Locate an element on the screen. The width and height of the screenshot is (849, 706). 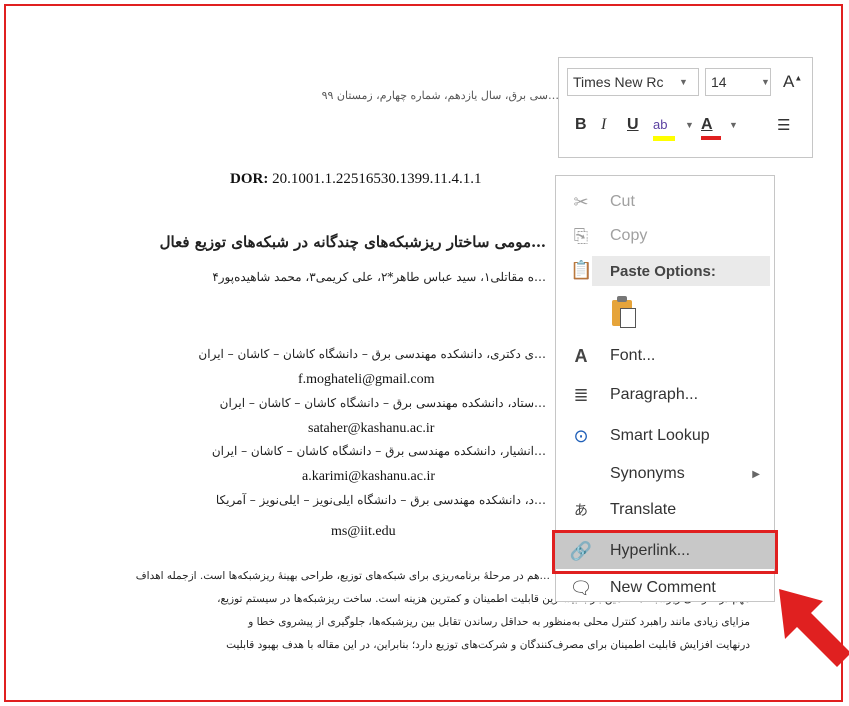
menu-item-label: New Comment is located at coordinates (663, 587).